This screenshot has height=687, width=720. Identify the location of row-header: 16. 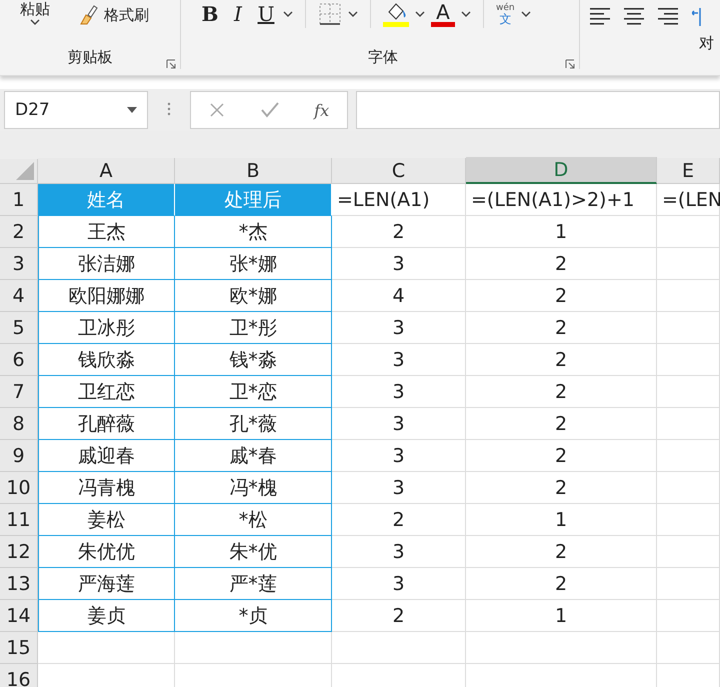
(19, 675).